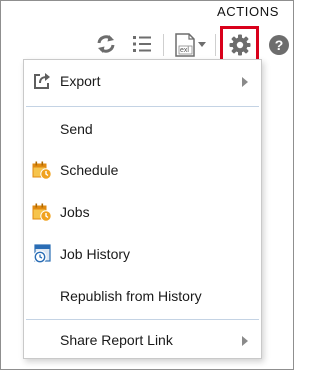 Image resolution: width=320 pixels, height=370 pixels. I want to click on menu-item-schedule: Schedule, so click(142, 171).